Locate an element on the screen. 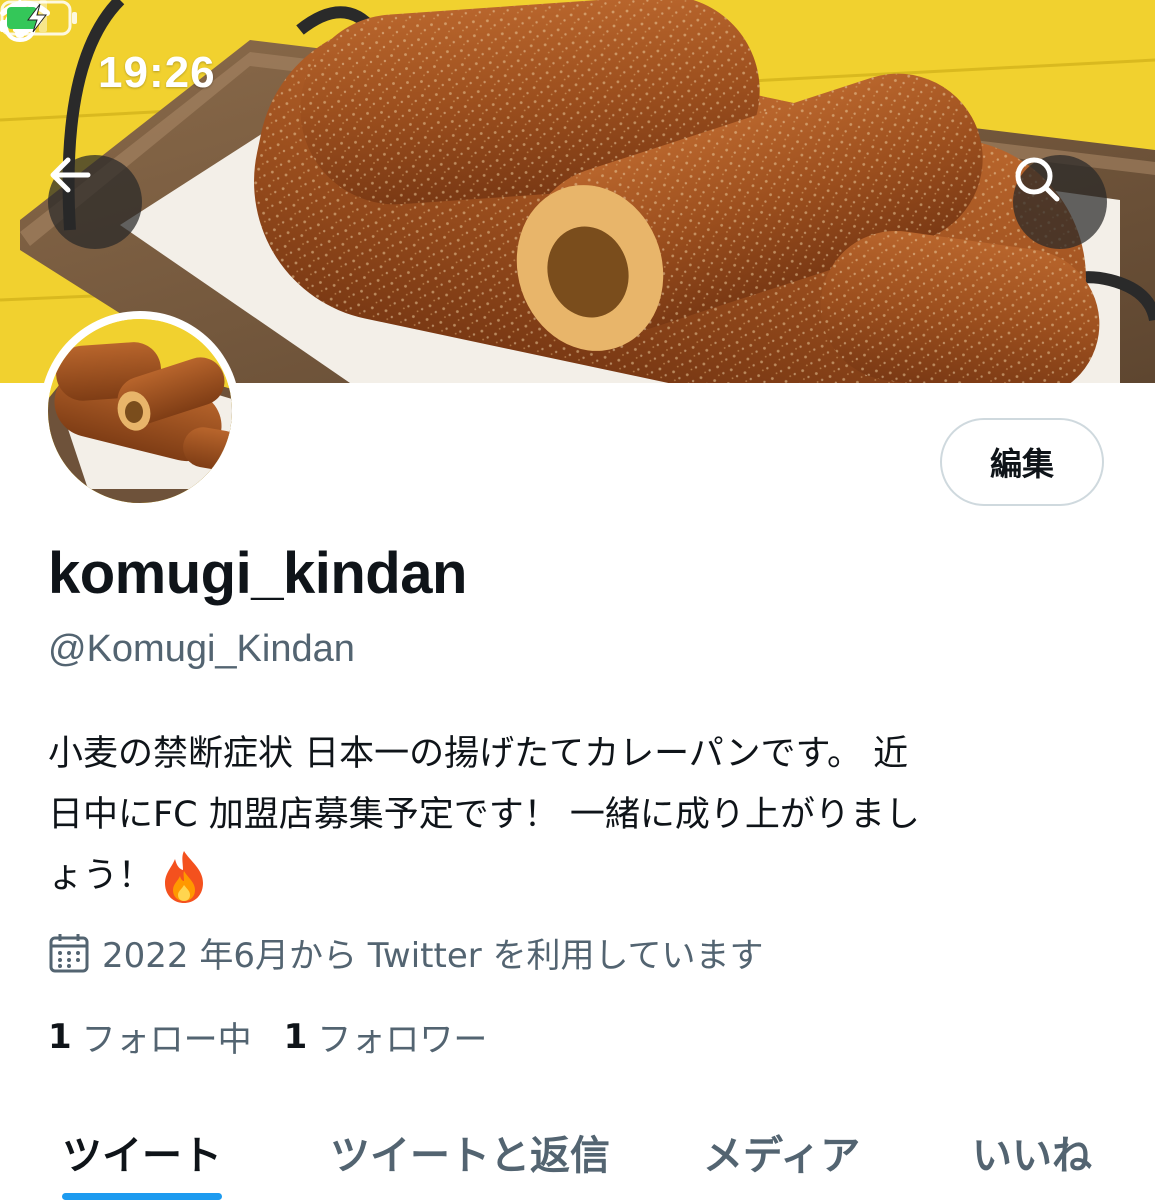  following-link: 1 フォロー中 is located at coordinates (150, 1036).